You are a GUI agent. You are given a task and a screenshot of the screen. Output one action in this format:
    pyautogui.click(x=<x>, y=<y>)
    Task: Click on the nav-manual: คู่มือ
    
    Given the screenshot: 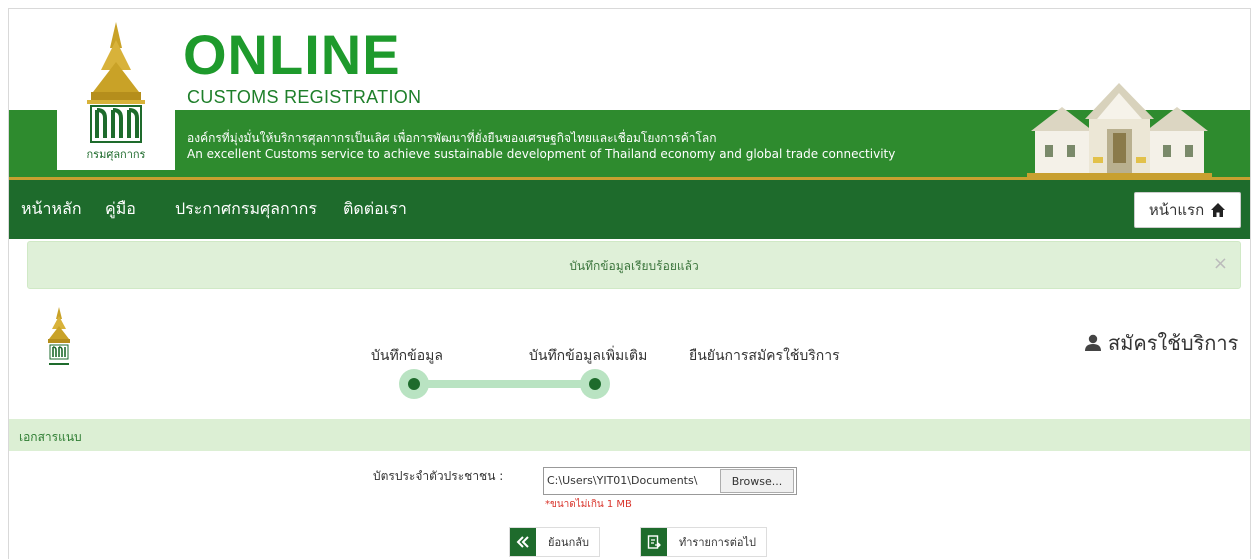 What is the action you would take?
    pyautogui.click(x=120, y=209)
    